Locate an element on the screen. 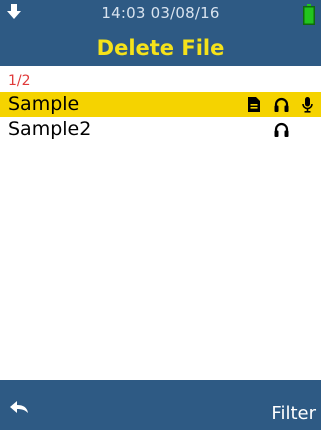  file-row-sample2: Sample2 is located at coordinates (160, 129).